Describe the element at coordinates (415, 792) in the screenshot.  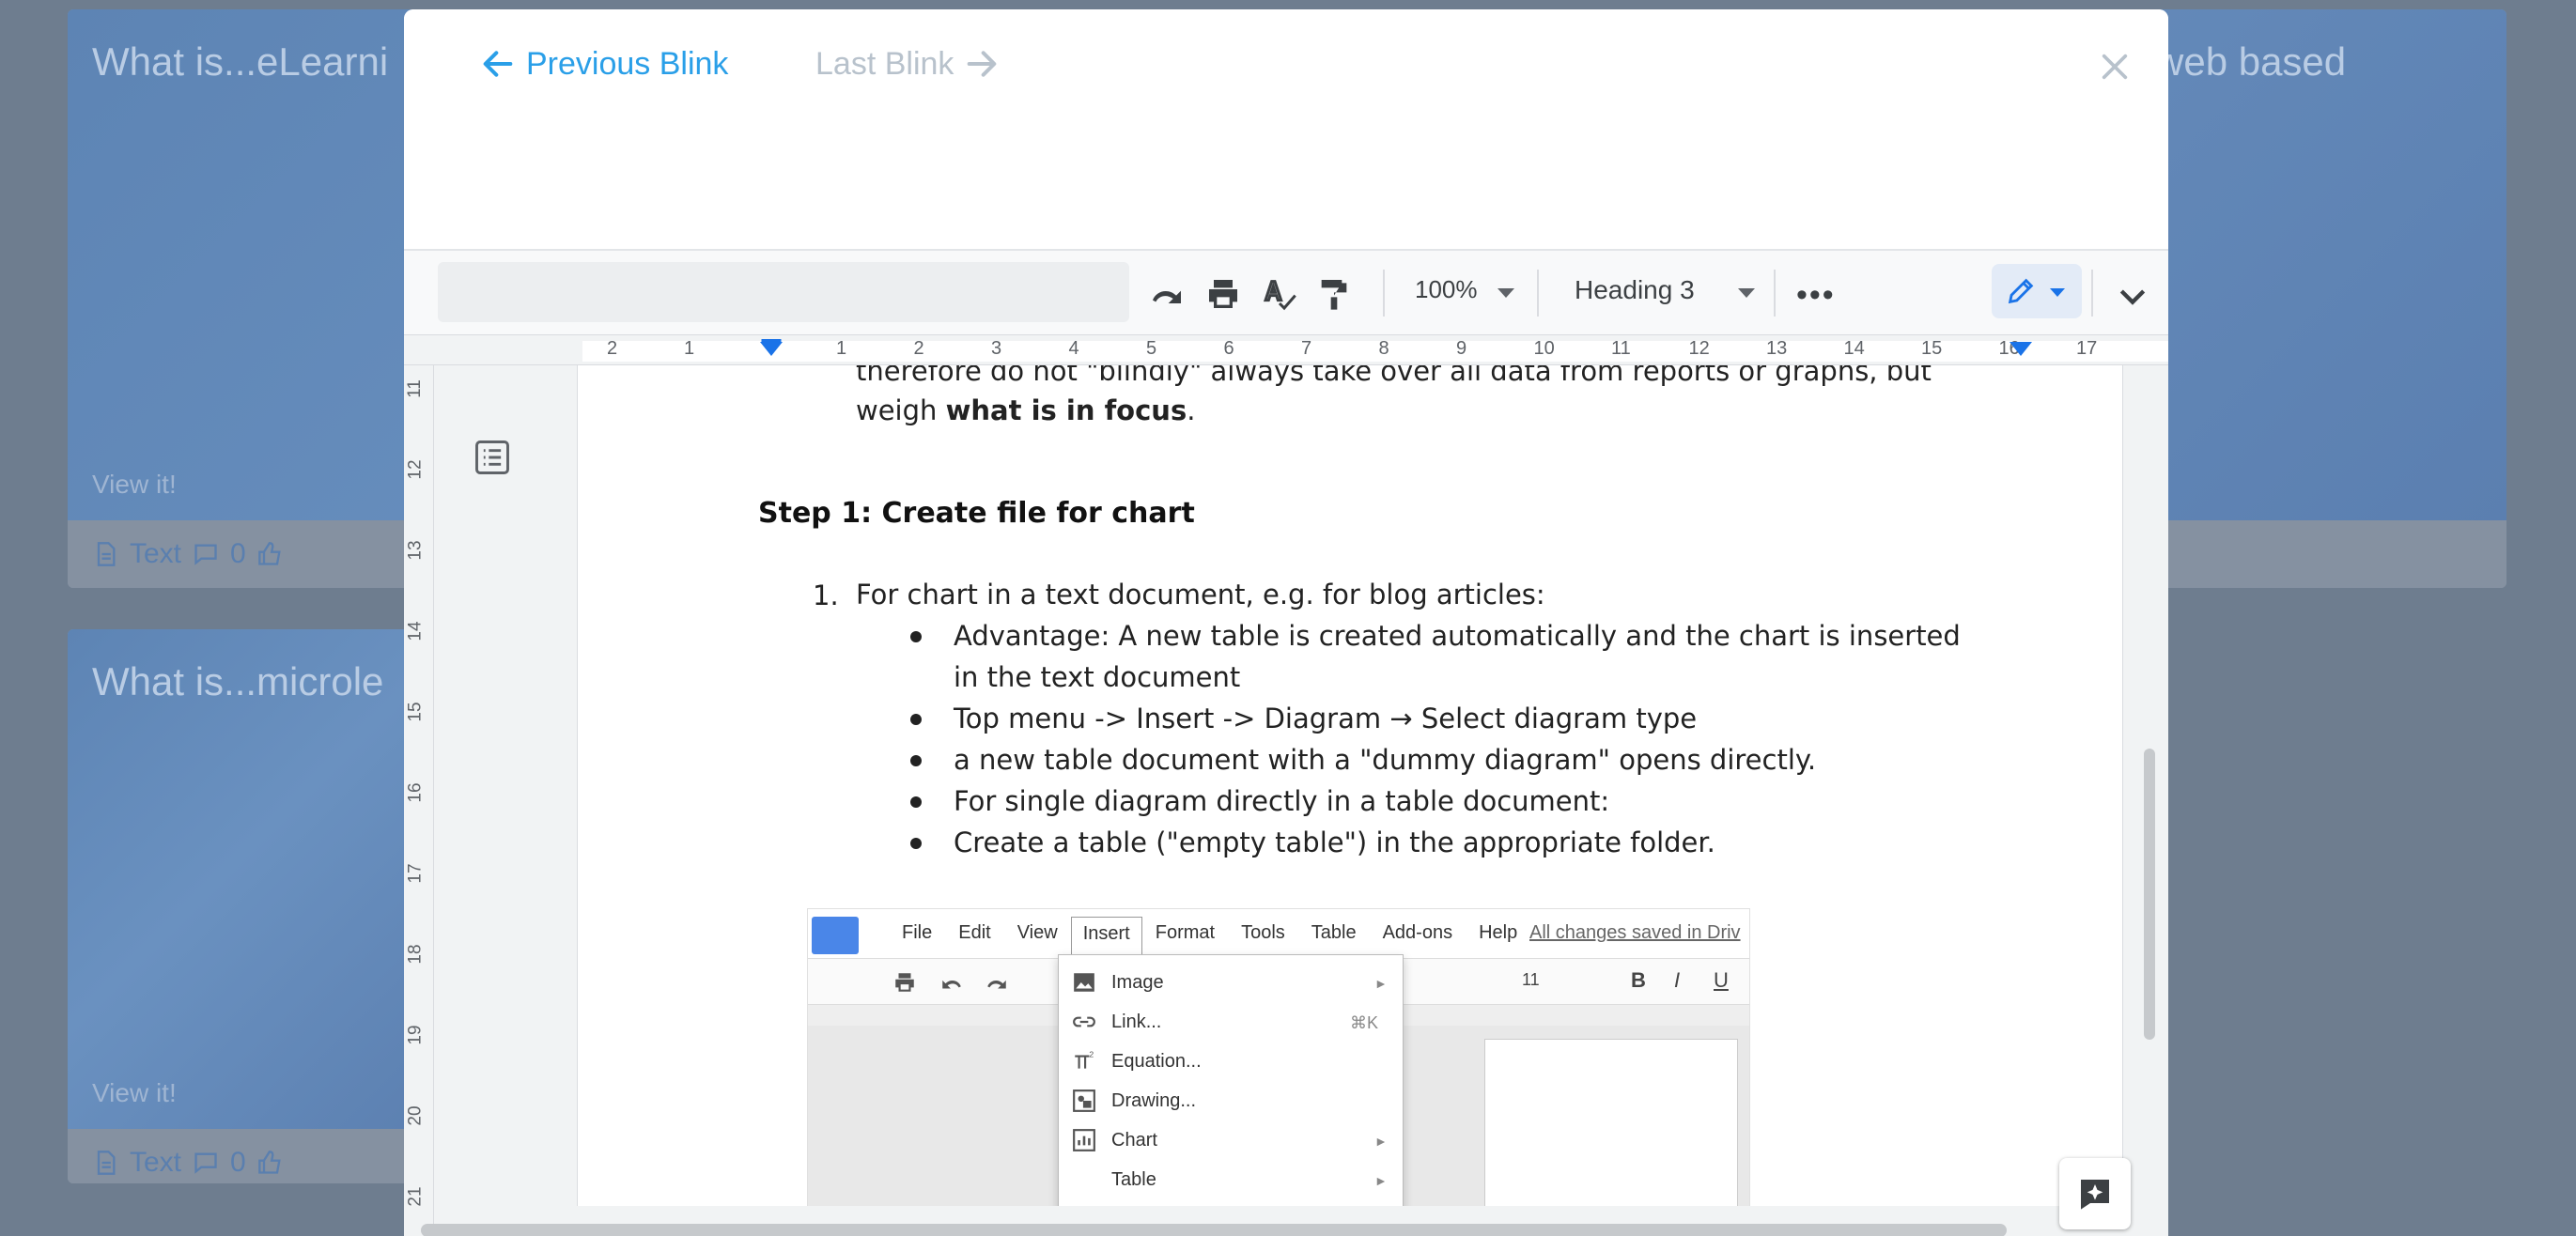
I see `vertical-ruler-tick-label: 16` at that location.